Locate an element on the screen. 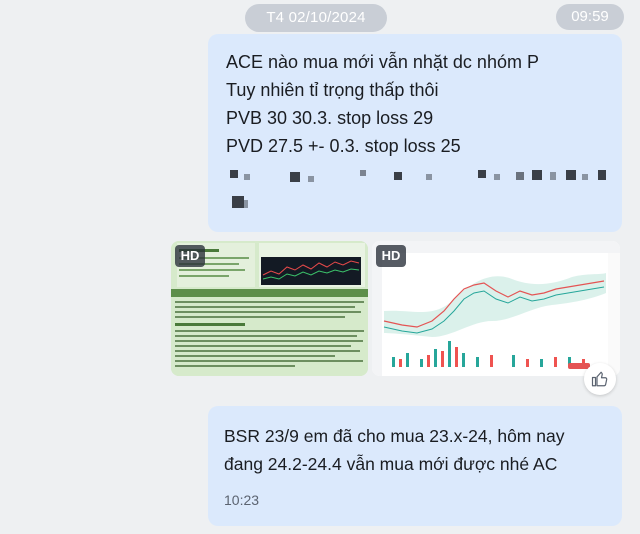 The image size is (640, 534). message-timestamp: 10:23 is located at coordinates (242, 500).